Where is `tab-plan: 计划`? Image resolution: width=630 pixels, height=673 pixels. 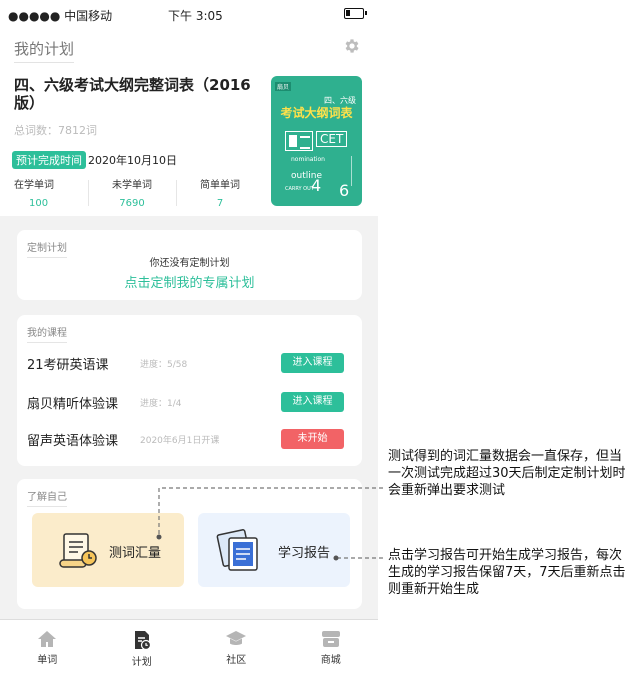 tab-plan: 计划 is located at coordinates (142, 646).